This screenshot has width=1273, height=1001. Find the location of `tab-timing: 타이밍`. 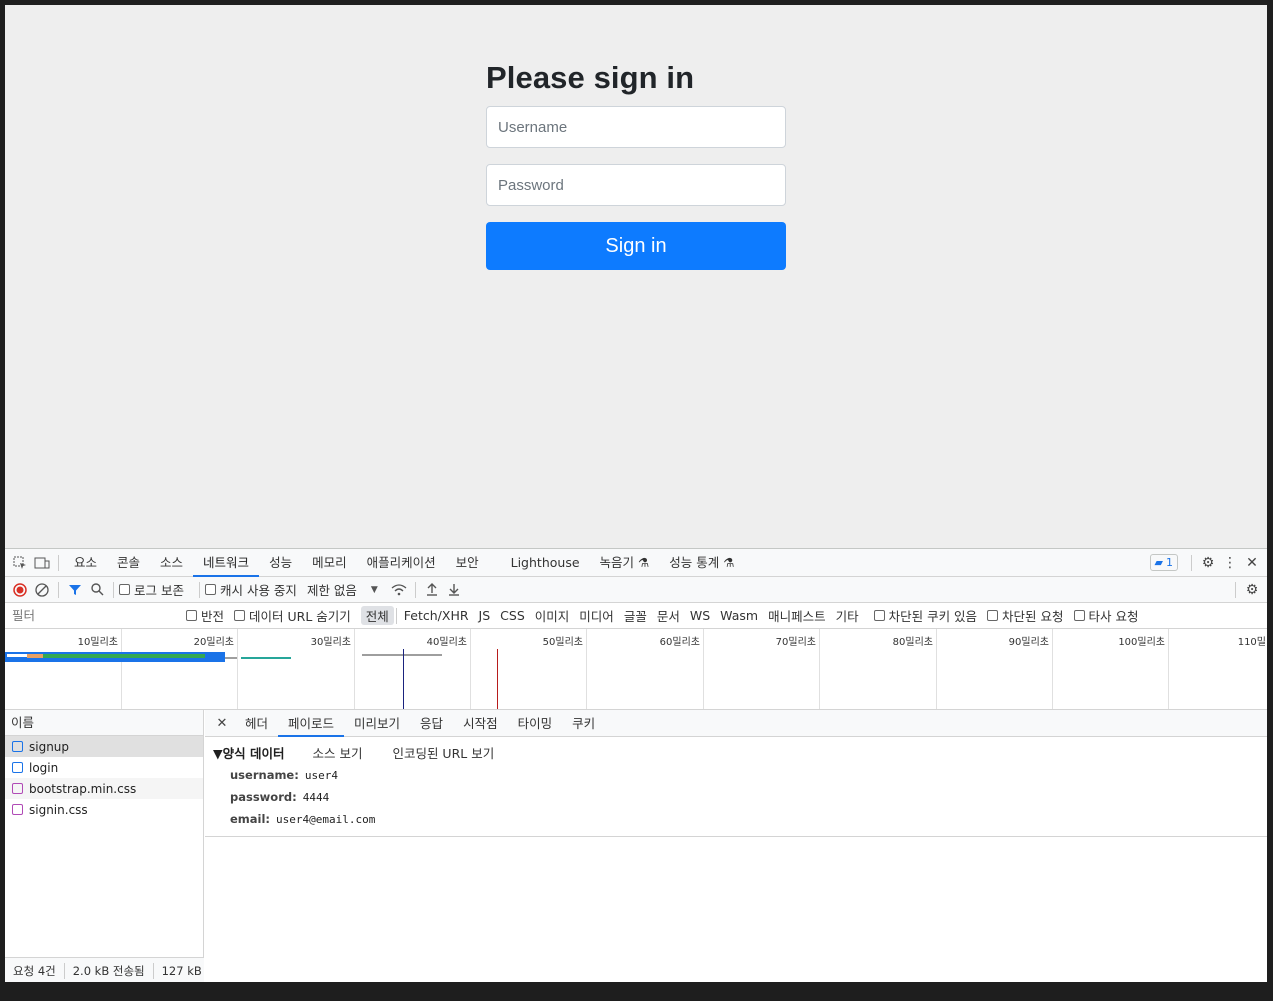

tab-timing: 타이밍 is located at coordinates (535, 723).